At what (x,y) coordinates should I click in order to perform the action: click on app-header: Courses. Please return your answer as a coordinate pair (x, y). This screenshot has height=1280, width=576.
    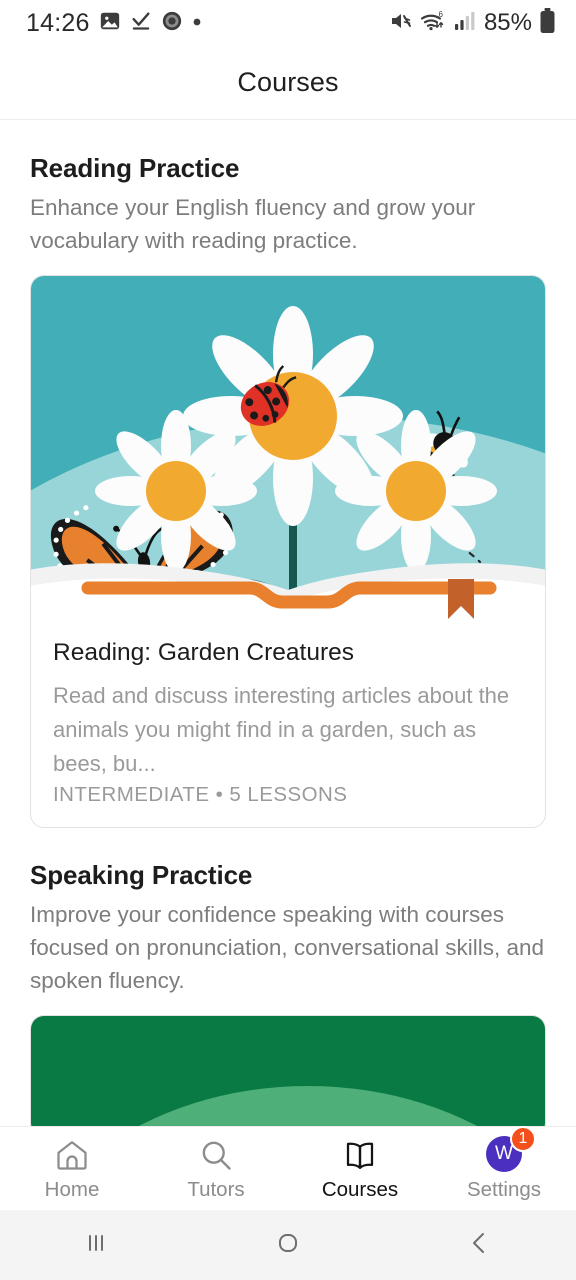
    Looking at the image, I should click on (288, 83).